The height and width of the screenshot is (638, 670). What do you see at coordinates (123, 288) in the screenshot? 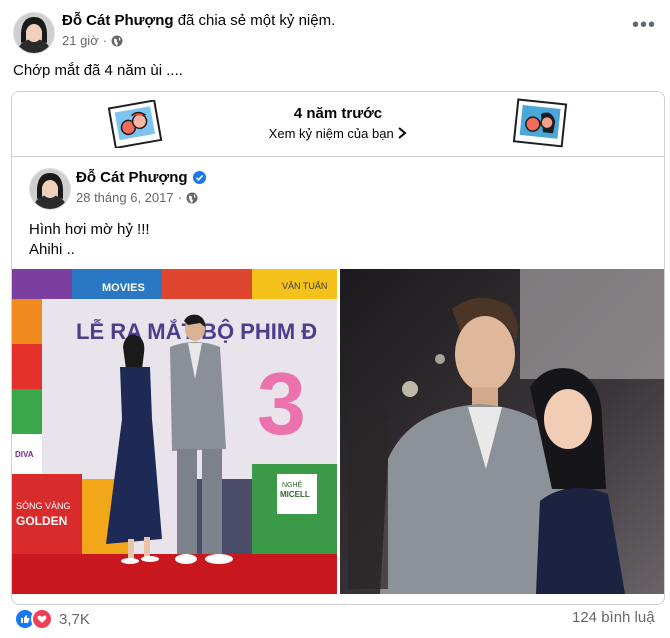
I see `movies-logo: MOVIES` at bounding box center [123, 288].